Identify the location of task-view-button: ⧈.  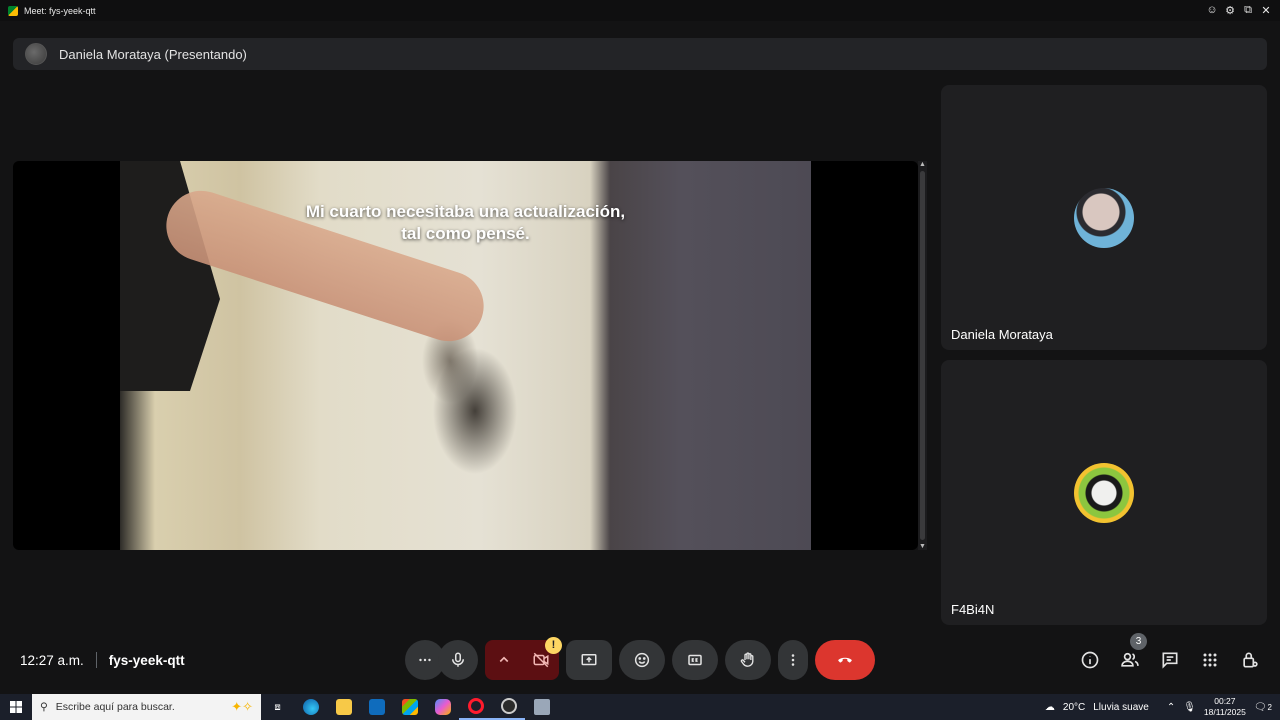
(277, 707).